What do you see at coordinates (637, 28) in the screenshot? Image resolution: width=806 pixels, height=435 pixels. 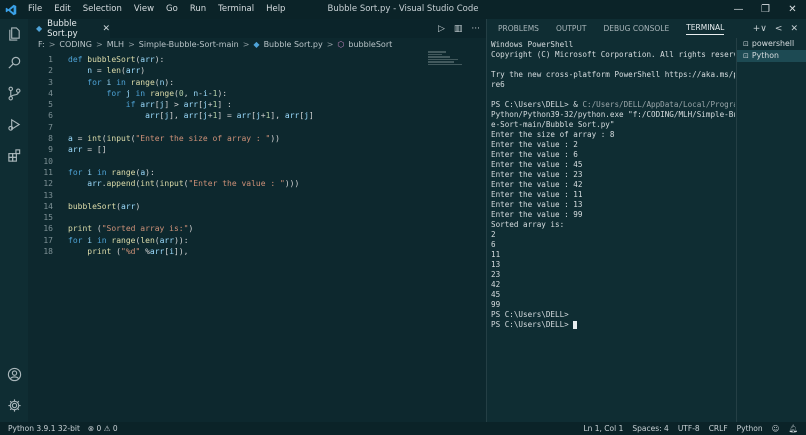 I see `tab-debug-console: DEBUG CONSOLE` at bounding box center [637, 28].